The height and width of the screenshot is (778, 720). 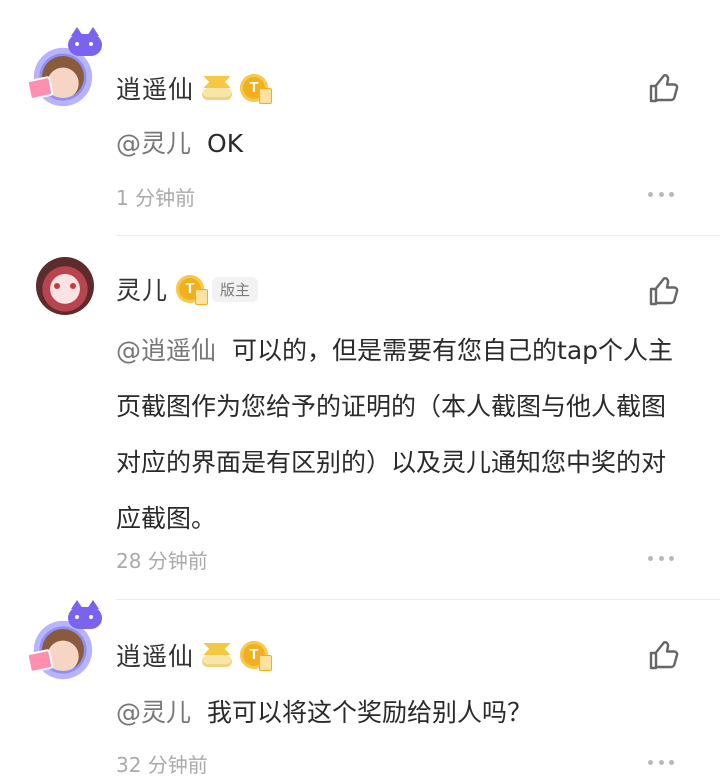 I want to click on name-row: 灵儿 T 版主, so click(x=187, y=289).